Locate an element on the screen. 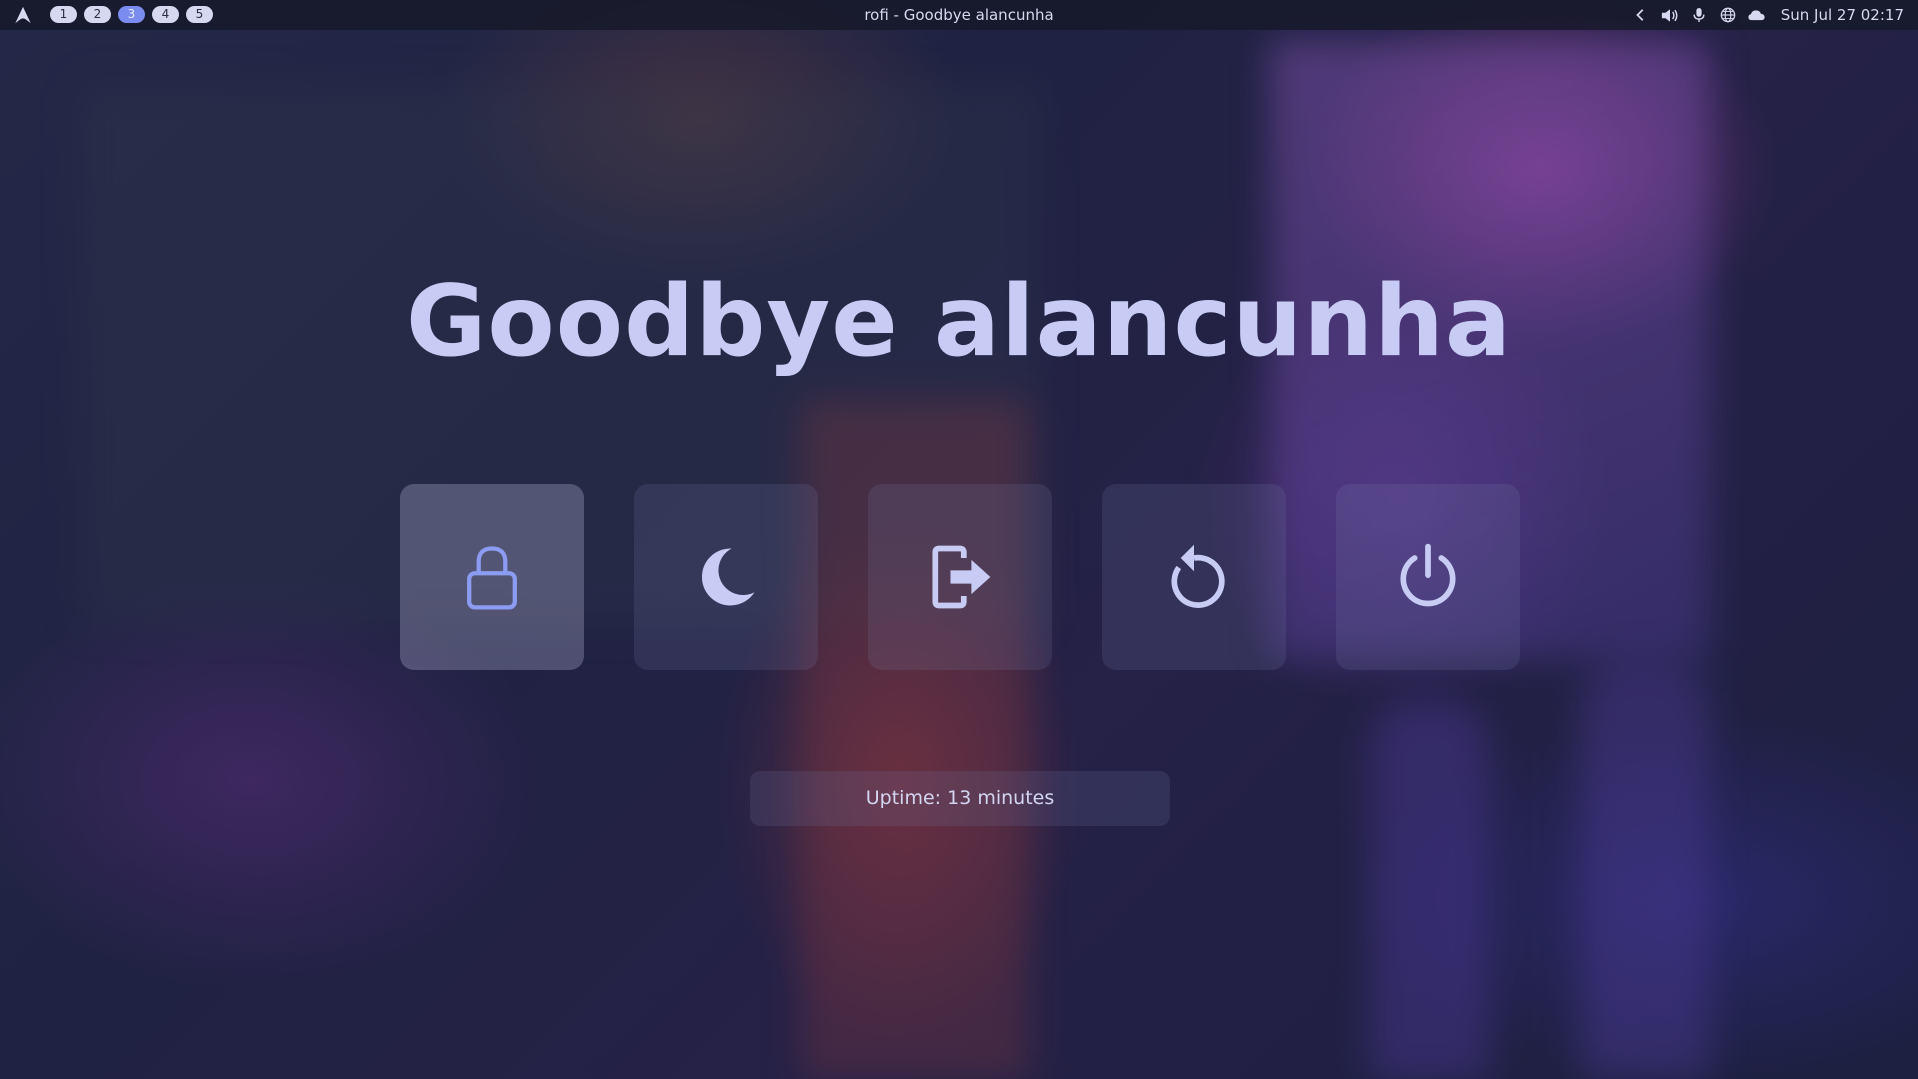 The width and height of the screenshot is (1918, 1079). suspend-button is located at coordinates (726, 577).